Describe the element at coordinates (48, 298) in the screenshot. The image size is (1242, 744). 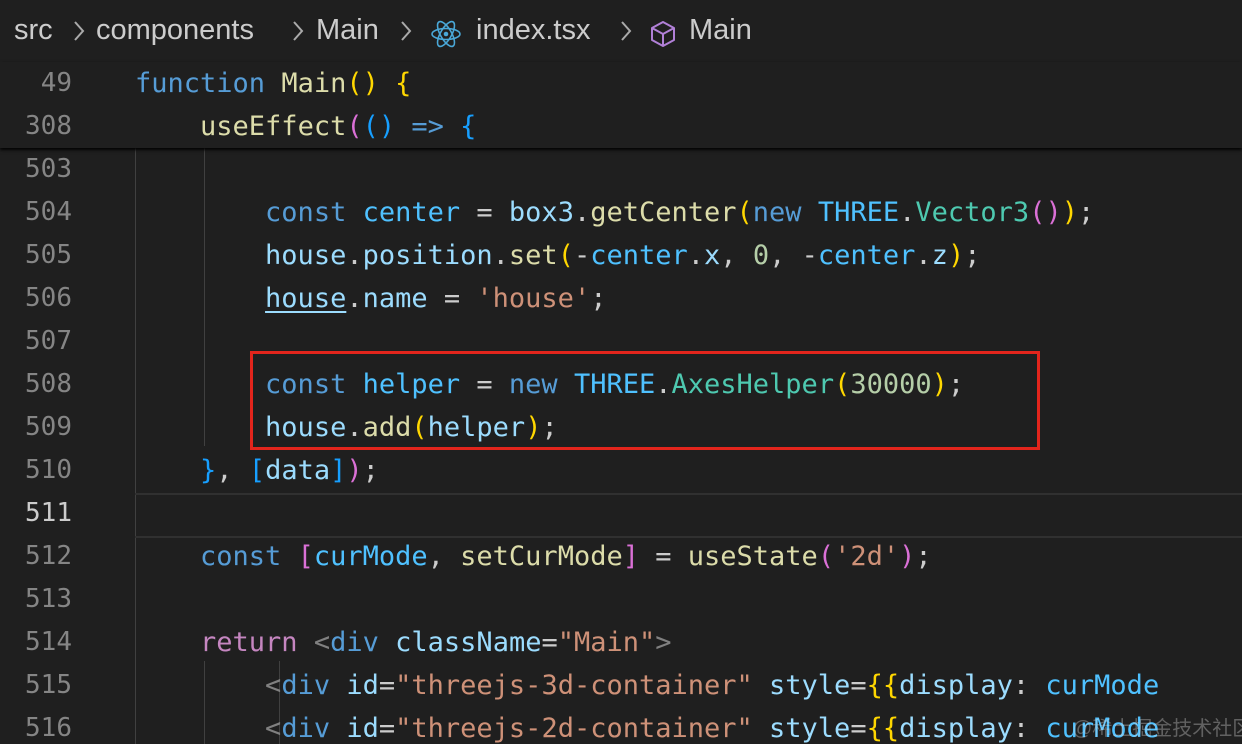
I see `line-number: 506` at that location.